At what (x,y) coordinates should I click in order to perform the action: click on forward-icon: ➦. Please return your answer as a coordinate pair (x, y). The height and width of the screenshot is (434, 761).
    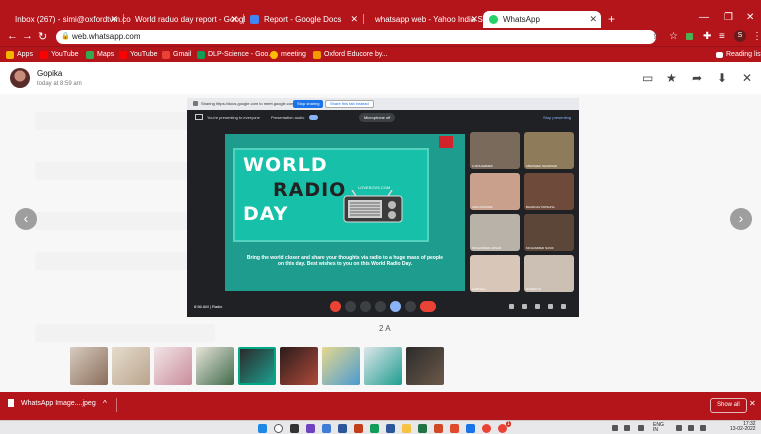
    Looking at the image, I should click on (697, 78).